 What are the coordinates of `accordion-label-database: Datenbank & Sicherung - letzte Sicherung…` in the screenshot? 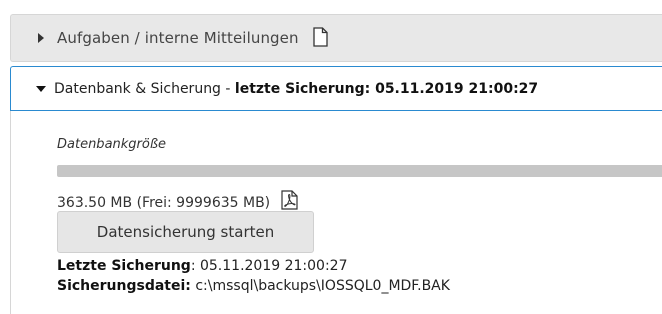 It's located at (296, 89).